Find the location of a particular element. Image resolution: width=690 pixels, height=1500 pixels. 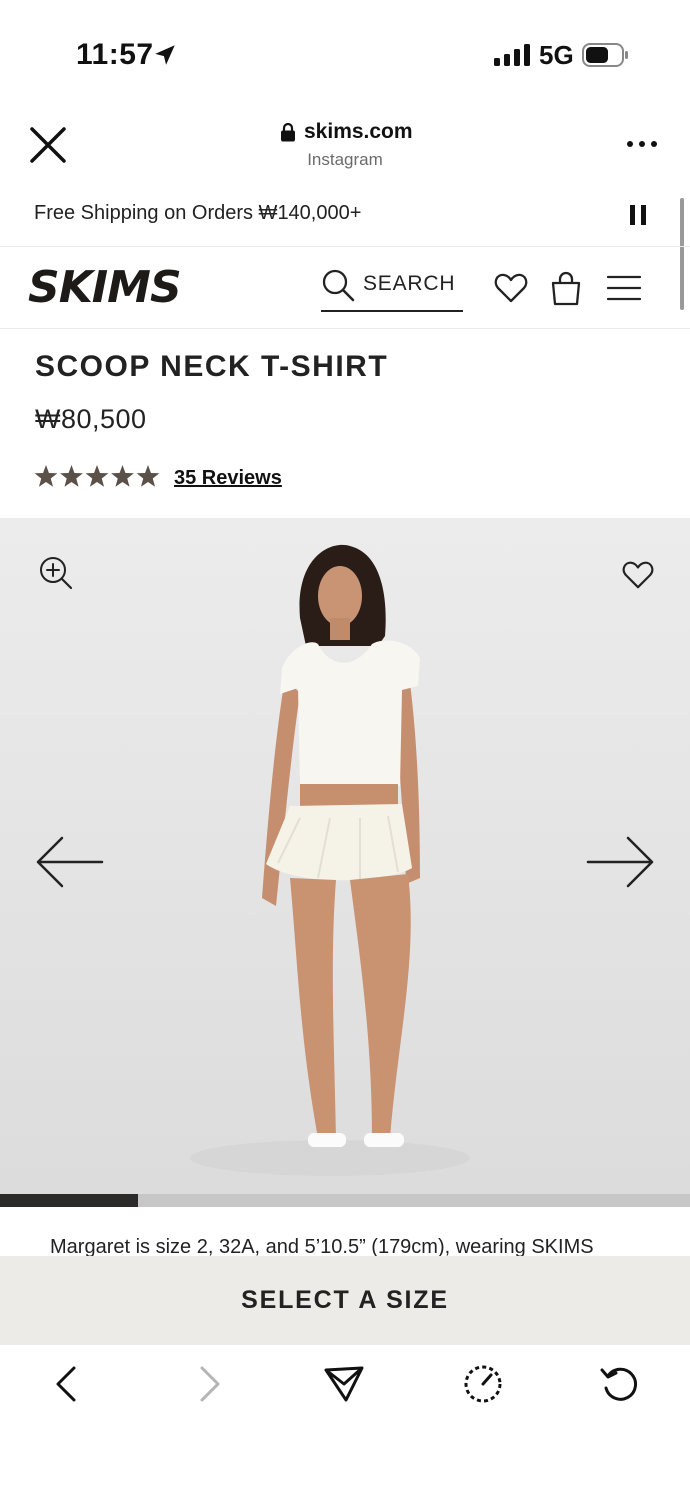

skims-logo: SKIMS is located at coordinates (113, 285).